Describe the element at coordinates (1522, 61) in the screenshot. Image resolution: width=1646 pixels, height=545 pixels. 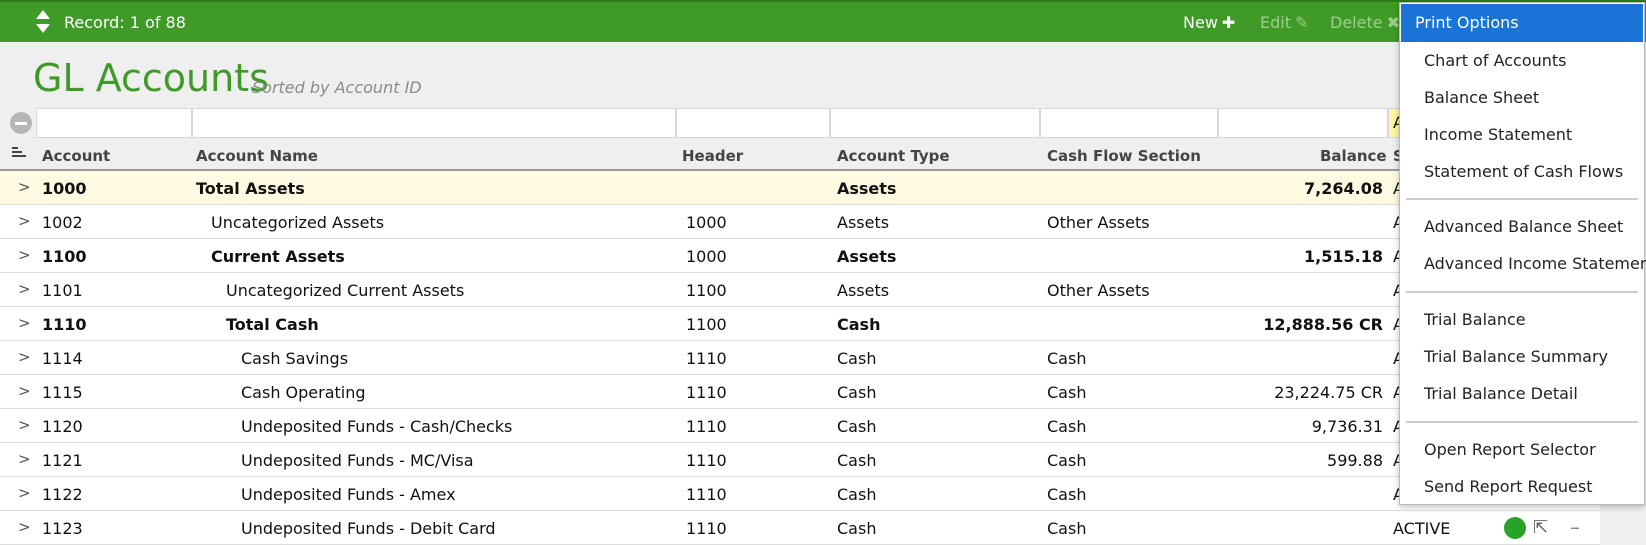
I see `menu-item-chart-of-accounts: Chart of Accounts` at that location.